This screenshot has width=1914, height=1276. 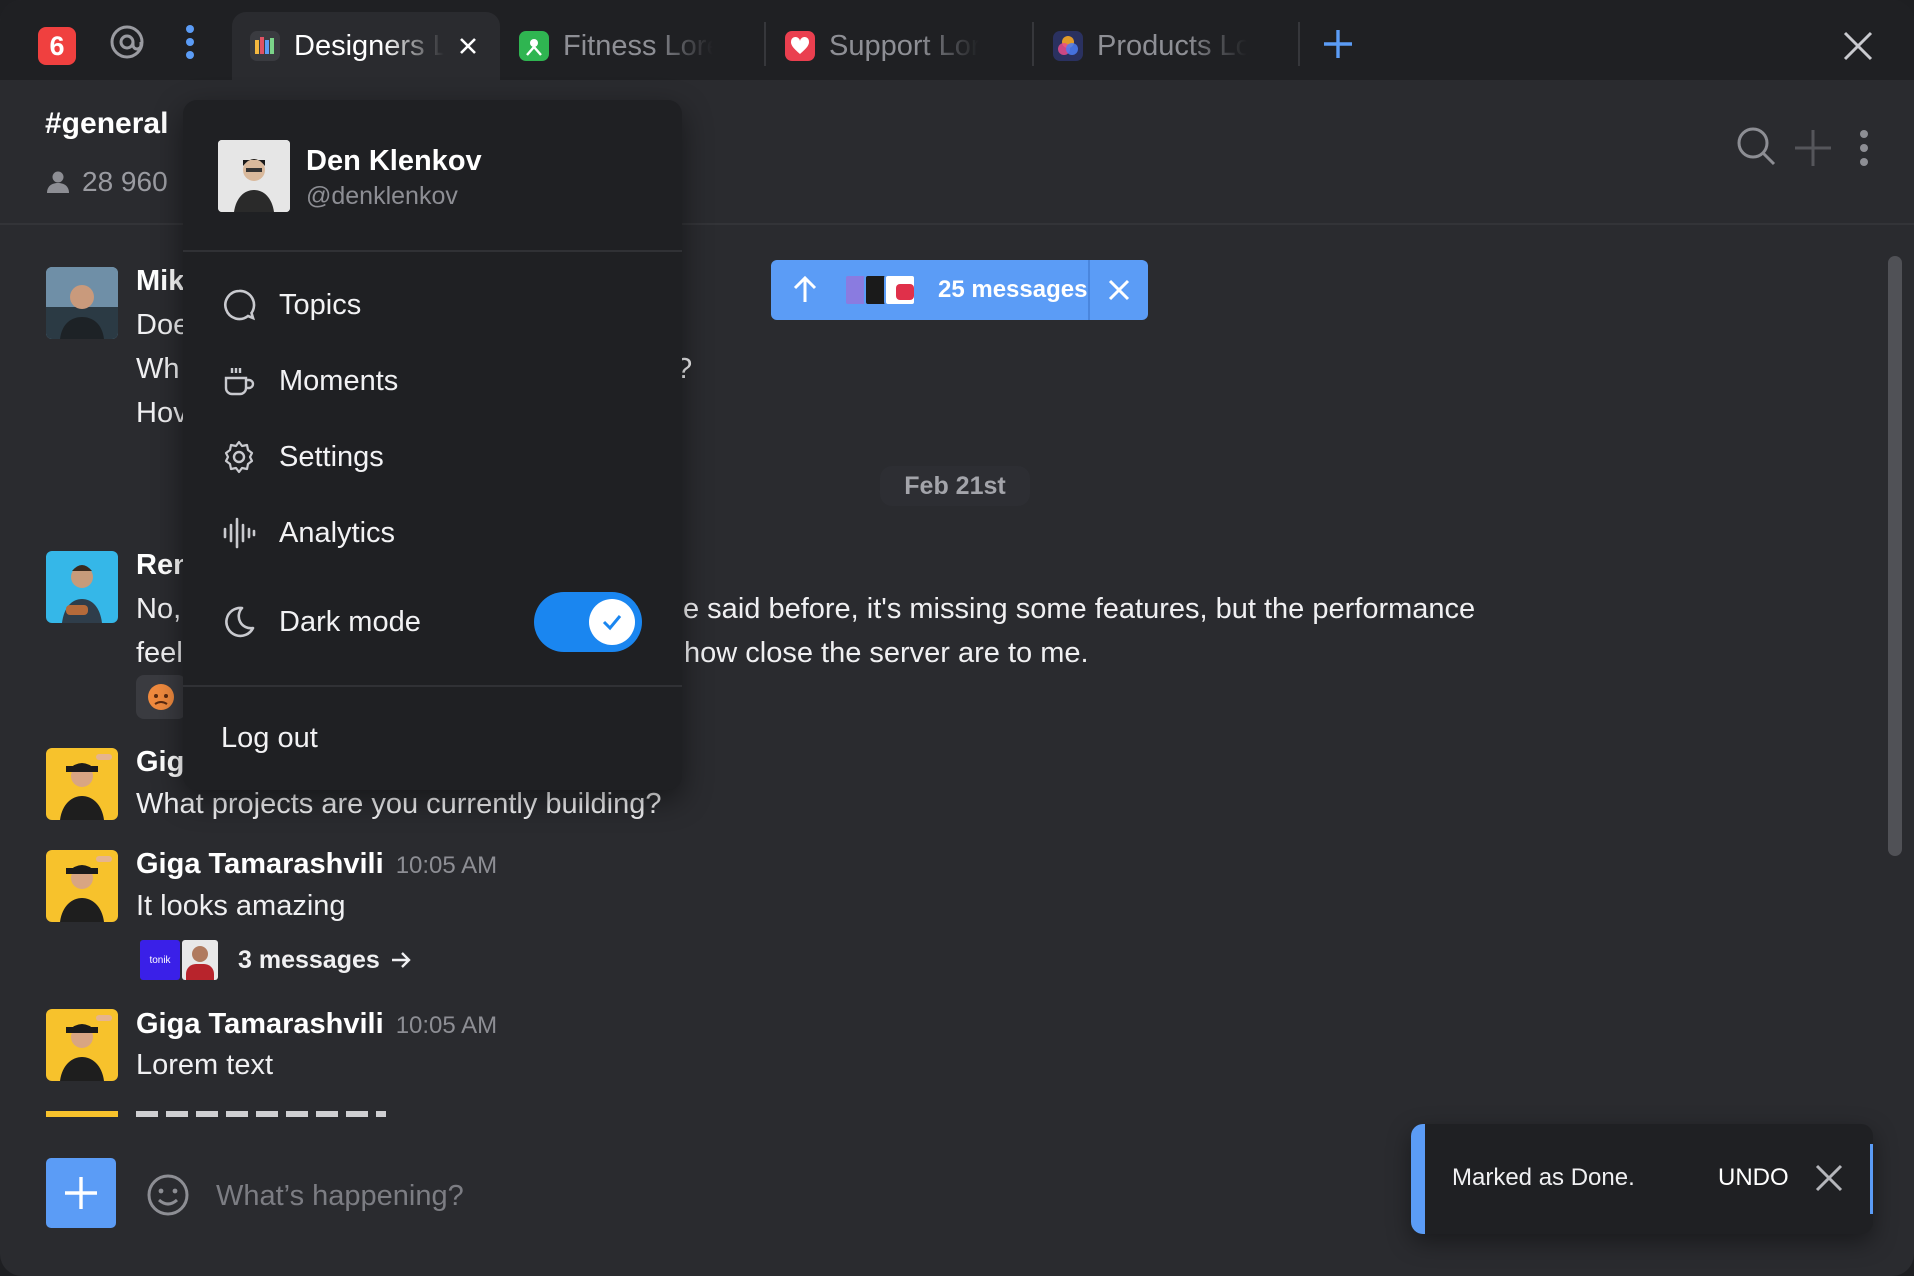 I want to click on menu-item-moments: Moments, so click(x=432, y=381).